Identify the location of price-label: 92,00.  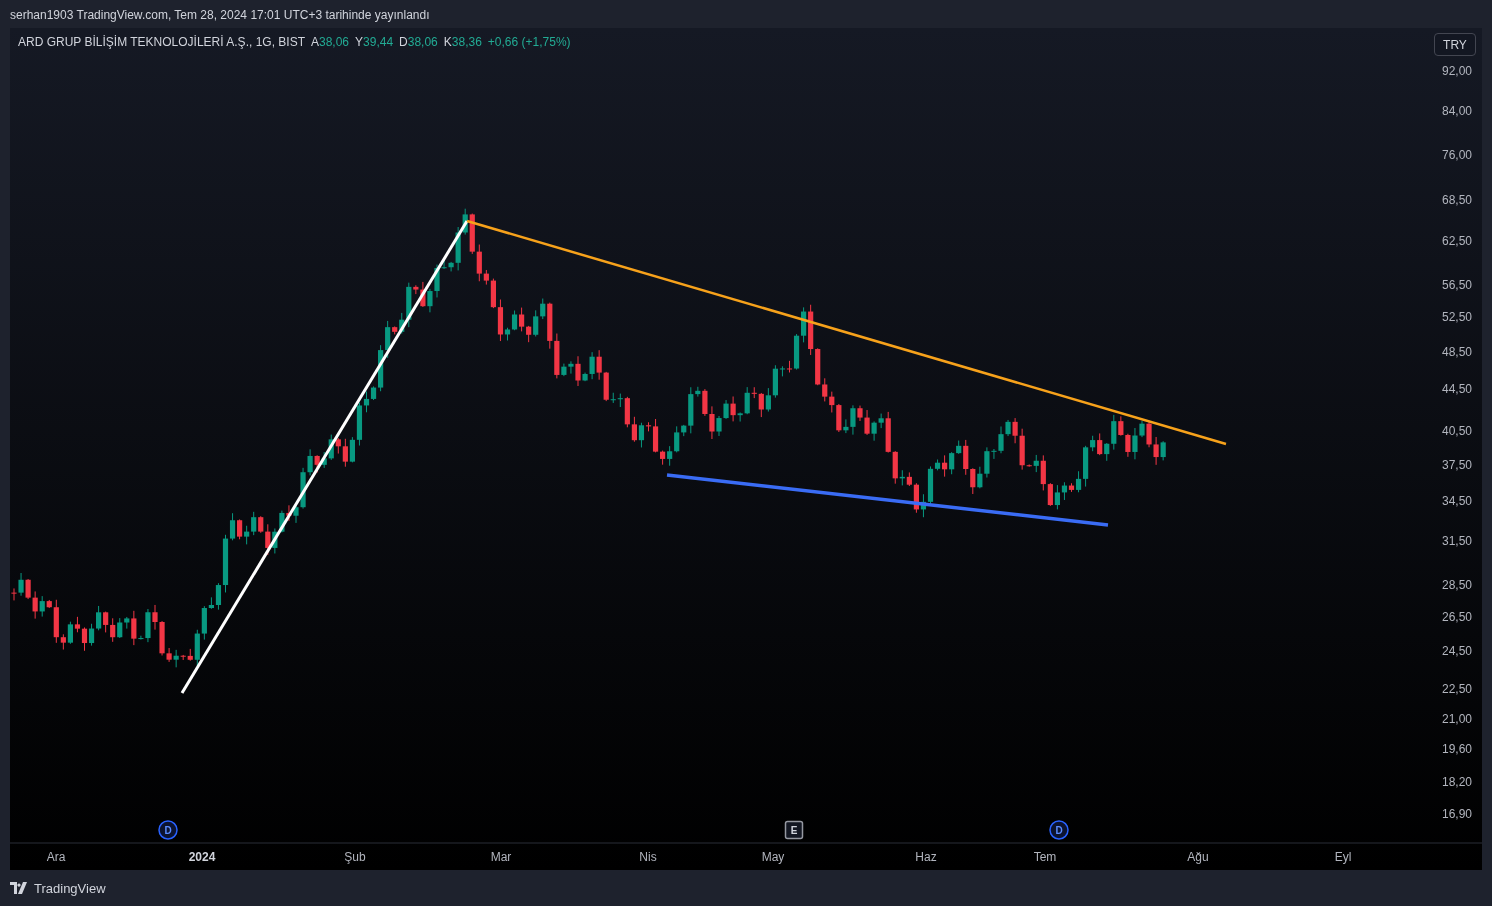
(1456, 71).